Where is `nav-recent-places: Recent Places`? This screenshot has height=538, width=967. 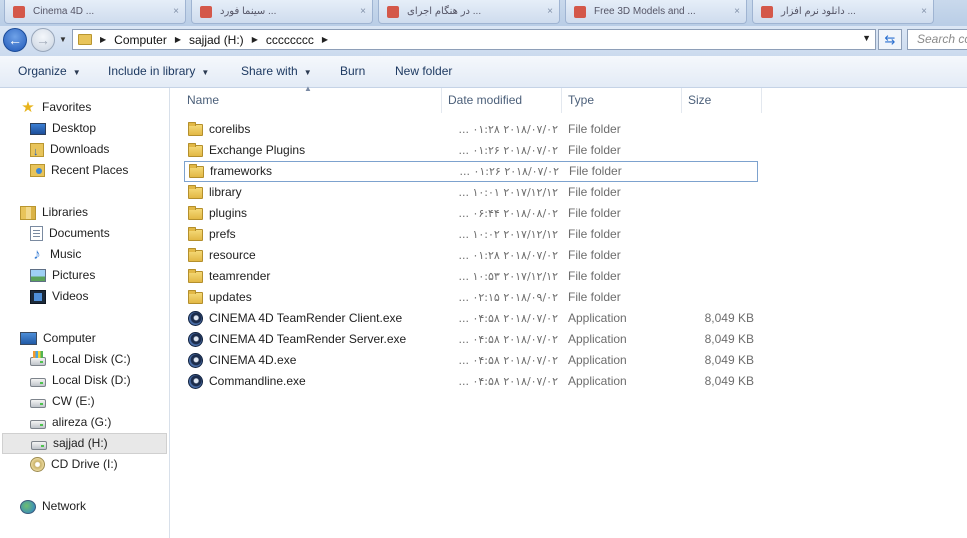 nav-recent-places: Recent Places is located at coordinates (79, 170).